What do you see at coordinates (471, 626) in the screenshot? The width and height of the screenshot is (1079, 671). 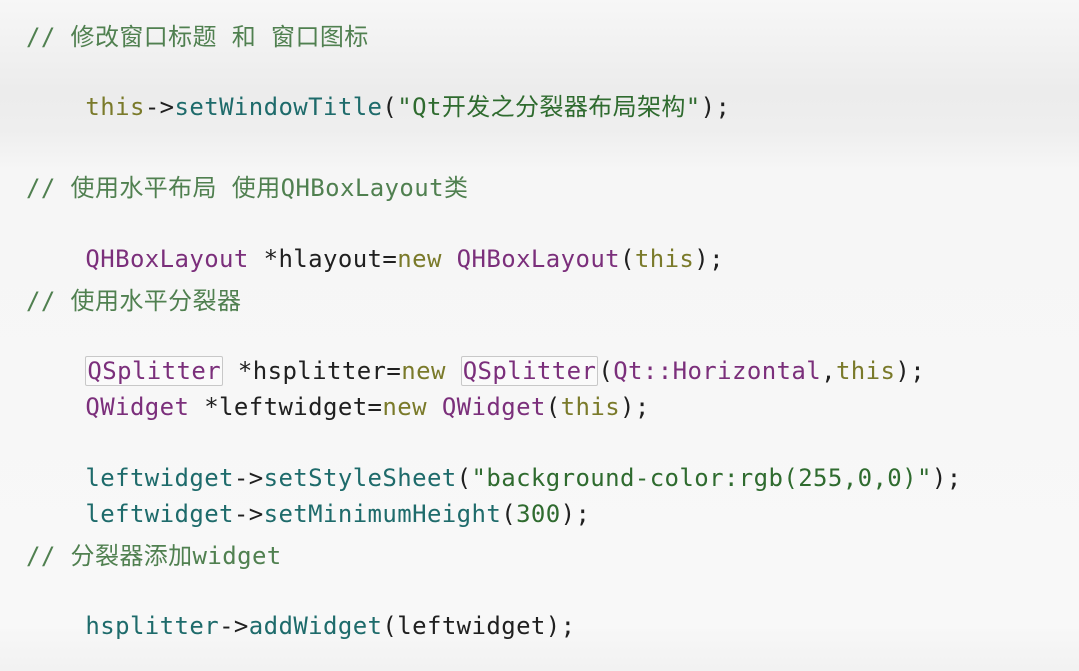 I see `argument: leftwidget` at bounding box center [471, 626].